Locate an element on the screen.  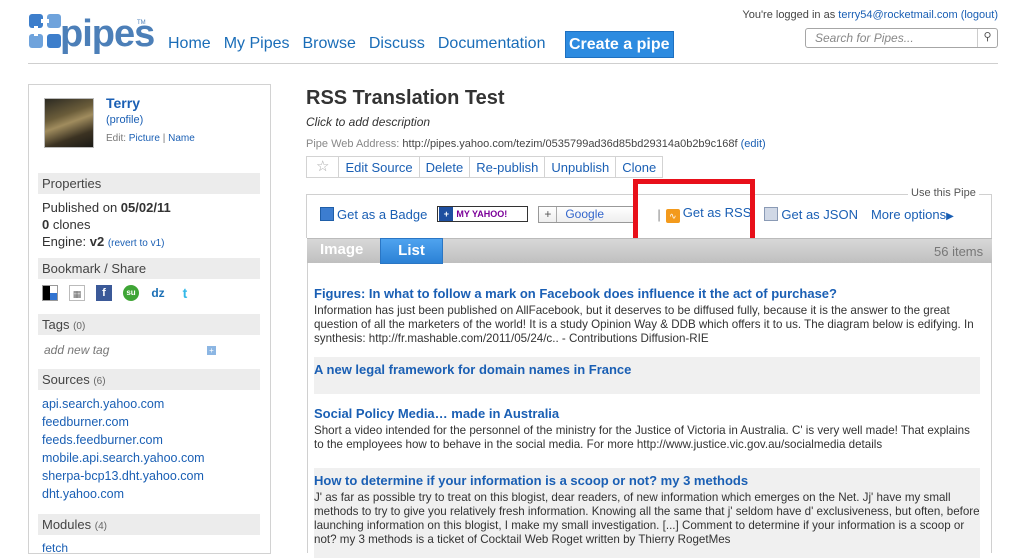
search-input: Search for Pipes... ⚲ is located at coordinates (901, 38).